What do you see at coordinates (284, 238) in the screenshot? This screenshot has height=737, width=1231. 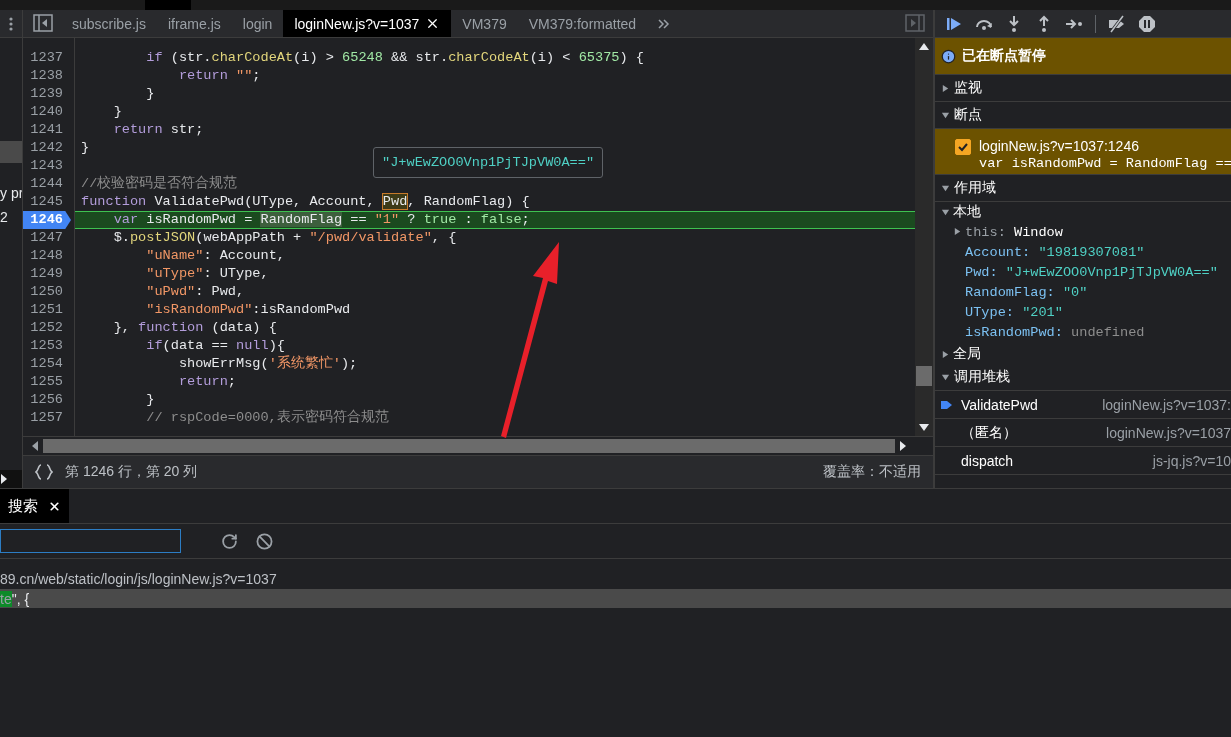 I see `code-line: $.postJSON(webAppPath + "/pwd/validate", {` at bounding box center [284, 238].